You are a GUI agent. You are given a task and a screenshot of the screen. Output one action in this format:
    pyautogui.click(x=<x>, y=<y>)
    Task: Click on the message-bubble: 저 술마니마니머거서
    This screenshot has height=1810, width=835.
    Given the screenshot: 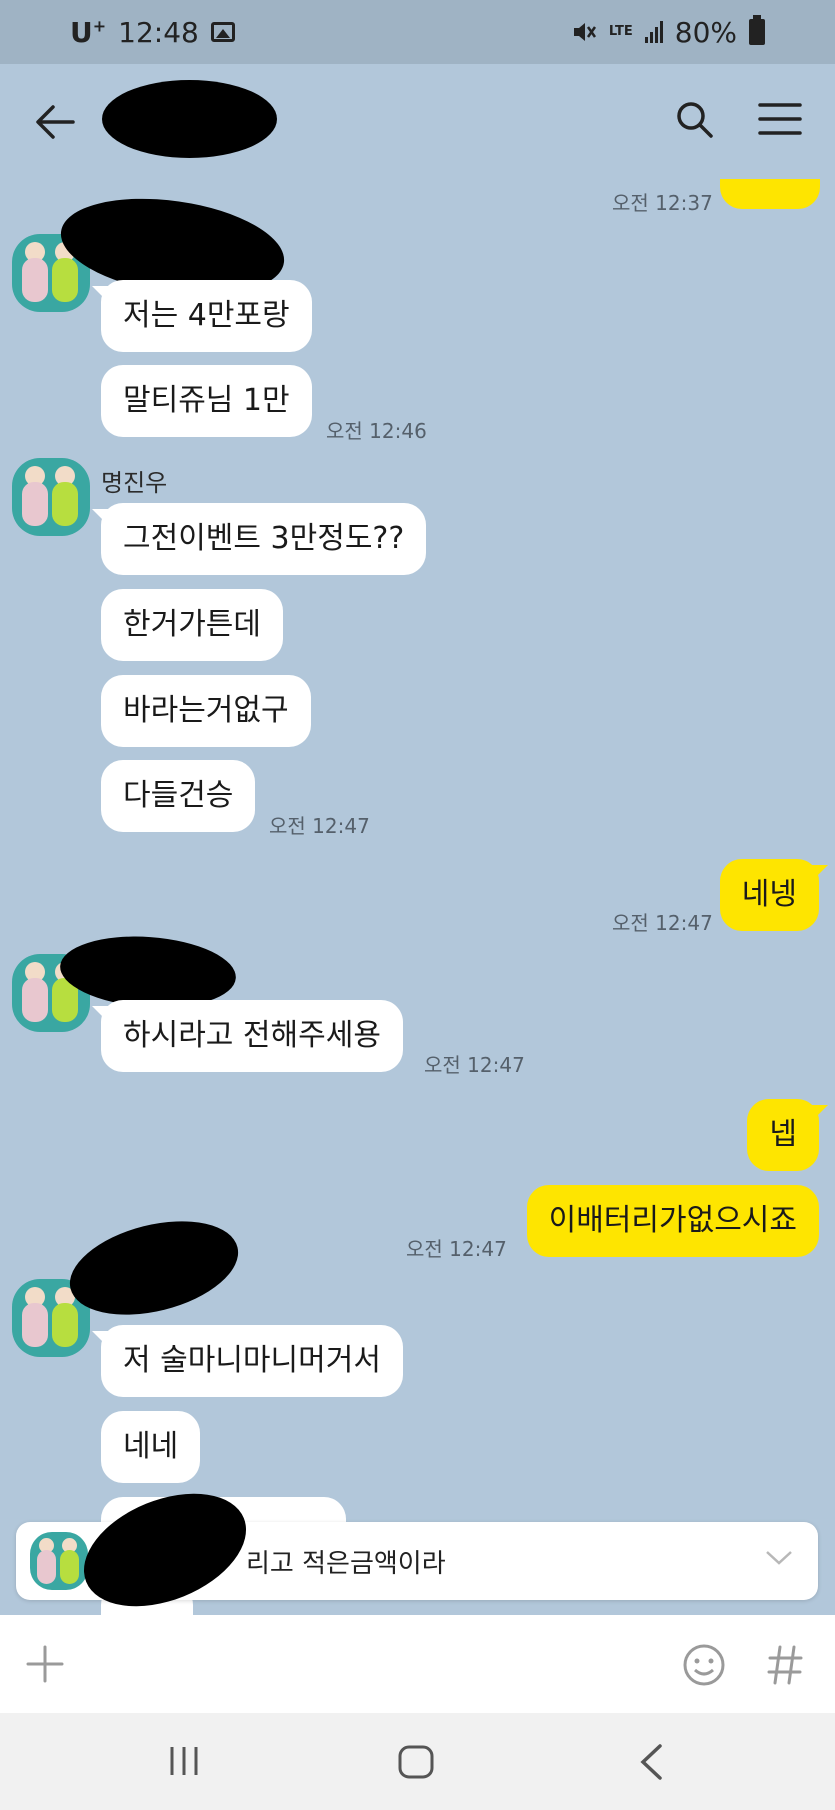 What is the action you would take?
    pyautogui.click(x=247, y=1361)
    